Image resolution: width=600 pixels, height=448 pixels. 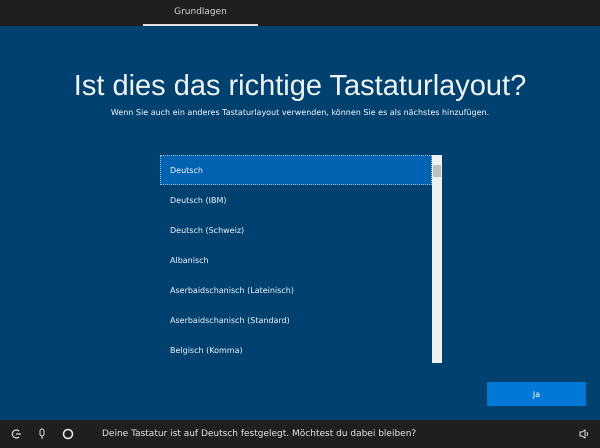 What do you see at coordinates (536, 394) in the screenshot?
I see `yes-button: Ja` at bounding box center [536, 394].